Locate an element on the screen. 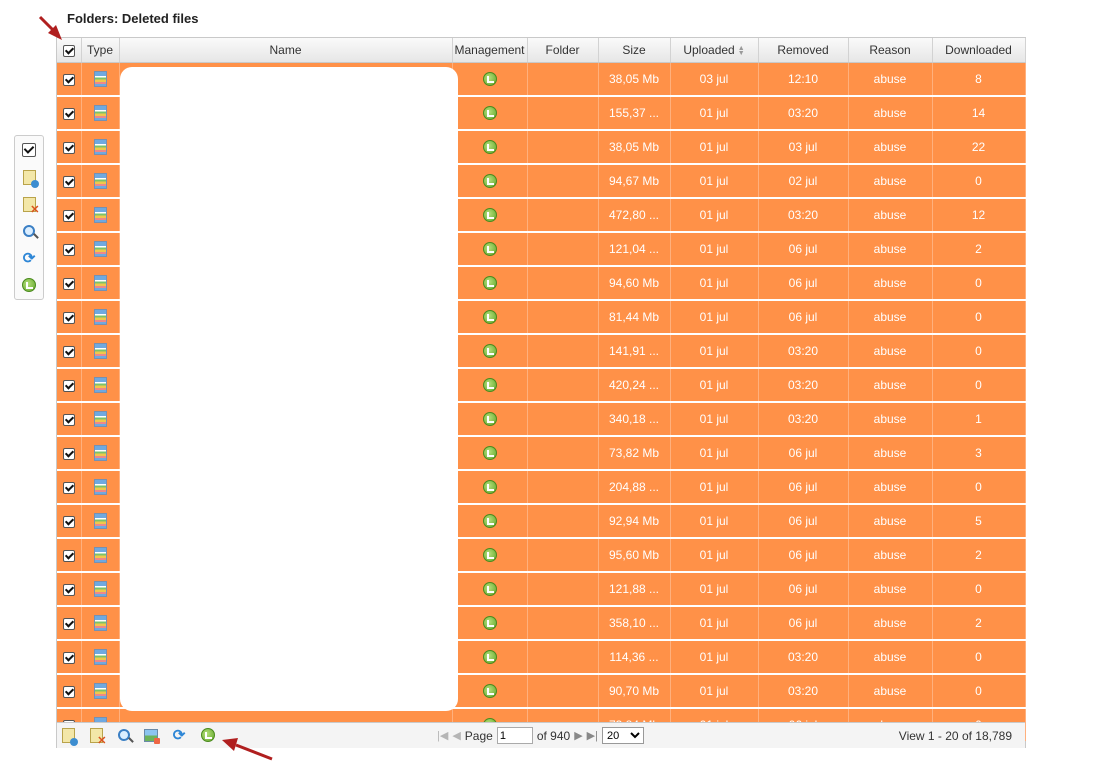 The image size is (1103, 777). header-size: Size is located at coordinates (634, 50).